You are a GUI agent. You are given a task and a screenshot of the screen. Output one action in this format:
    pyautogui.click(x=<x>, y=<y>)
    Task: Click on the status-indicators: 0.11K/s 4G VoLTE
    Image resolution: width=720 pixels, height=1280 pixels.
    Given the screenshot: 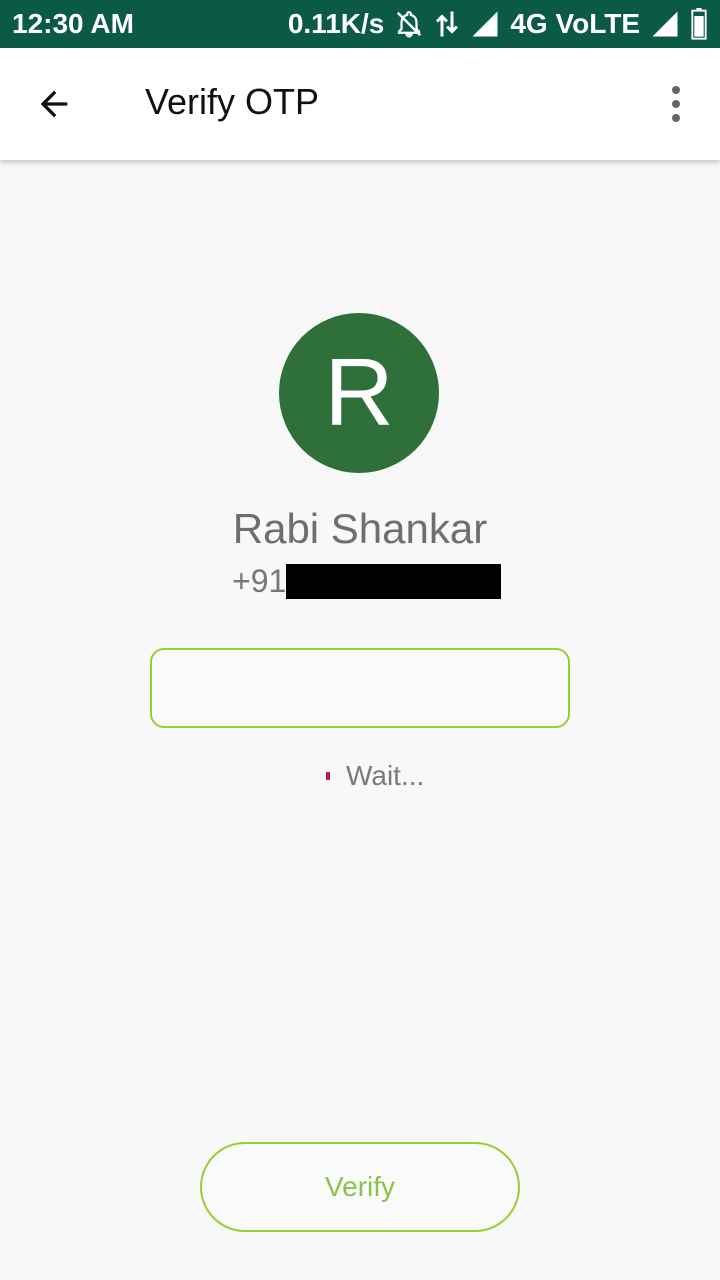 What is the action you would take?
    pyautogui.click(x=498, y=24)
    